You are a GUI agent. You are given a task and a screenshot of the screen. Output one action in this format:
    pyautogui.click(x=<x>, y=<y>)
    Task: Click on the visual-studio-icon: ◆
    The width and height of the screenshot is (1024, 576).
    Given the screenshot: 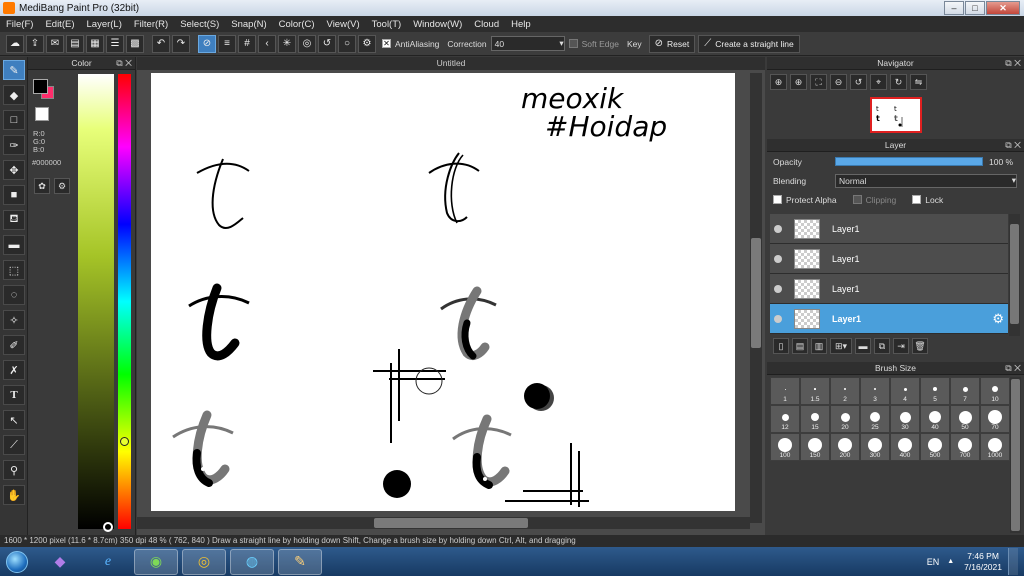 What is the action you would take?
    pyautogui.click(x=60, y=562)
    